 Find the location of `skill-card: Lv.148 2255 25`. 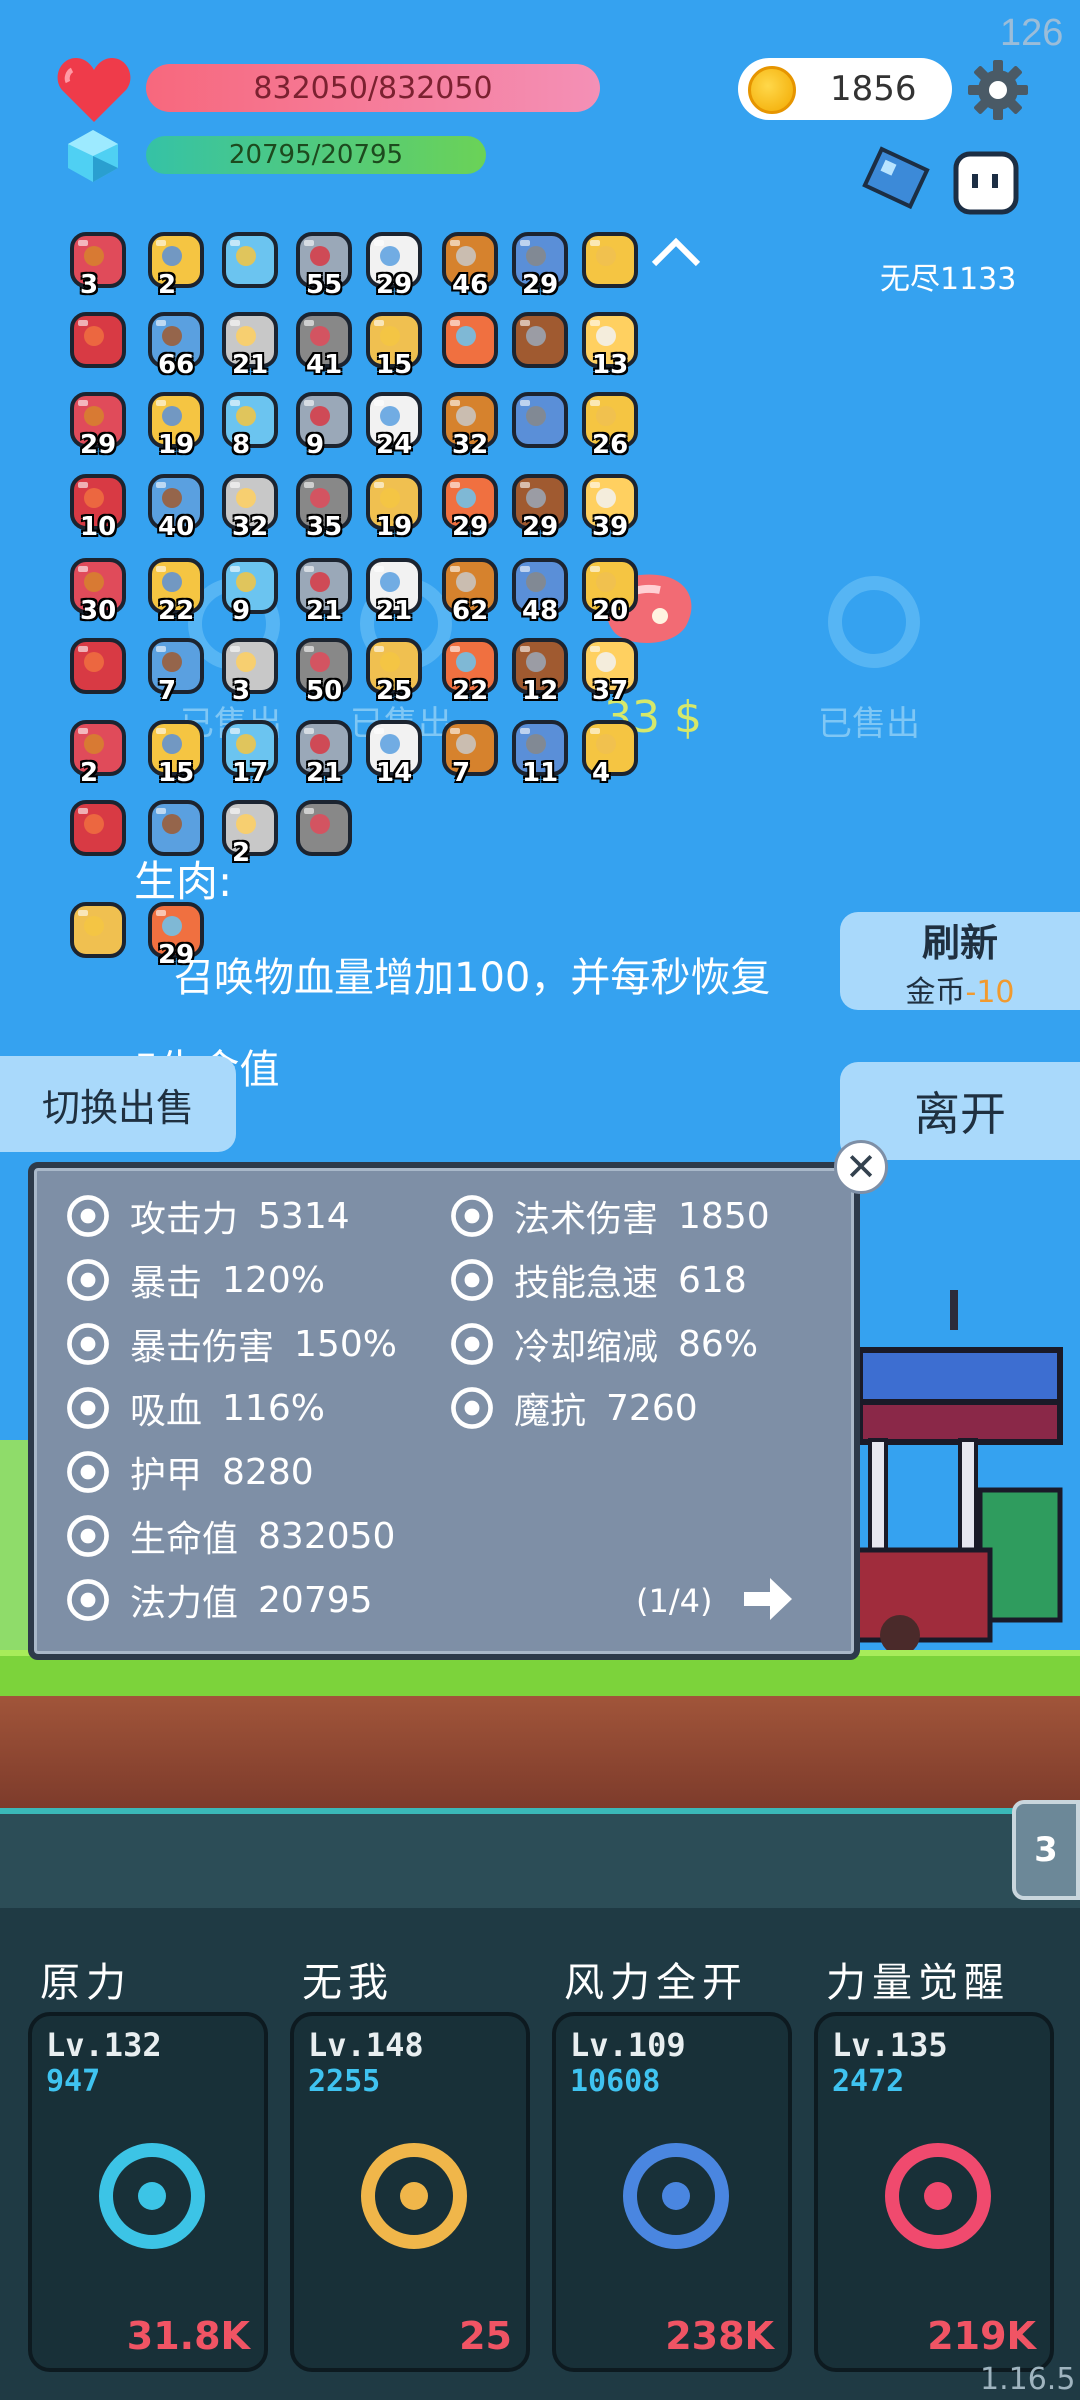

skill-card: Lv.148 2255 25 is located at coordinates (410, 2192).